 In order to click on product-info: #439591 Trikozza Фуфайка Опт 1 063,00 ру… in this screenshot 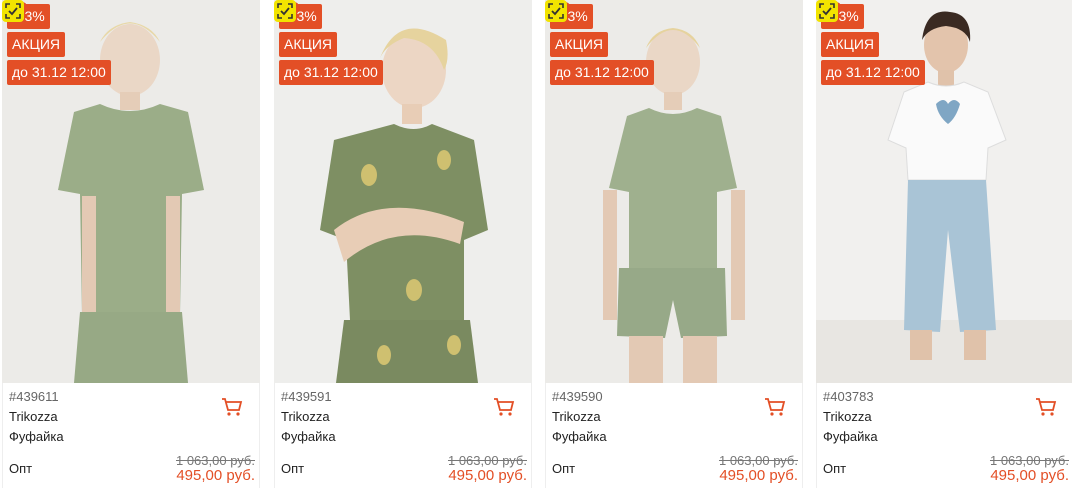, I will do `click(403, 435)`.